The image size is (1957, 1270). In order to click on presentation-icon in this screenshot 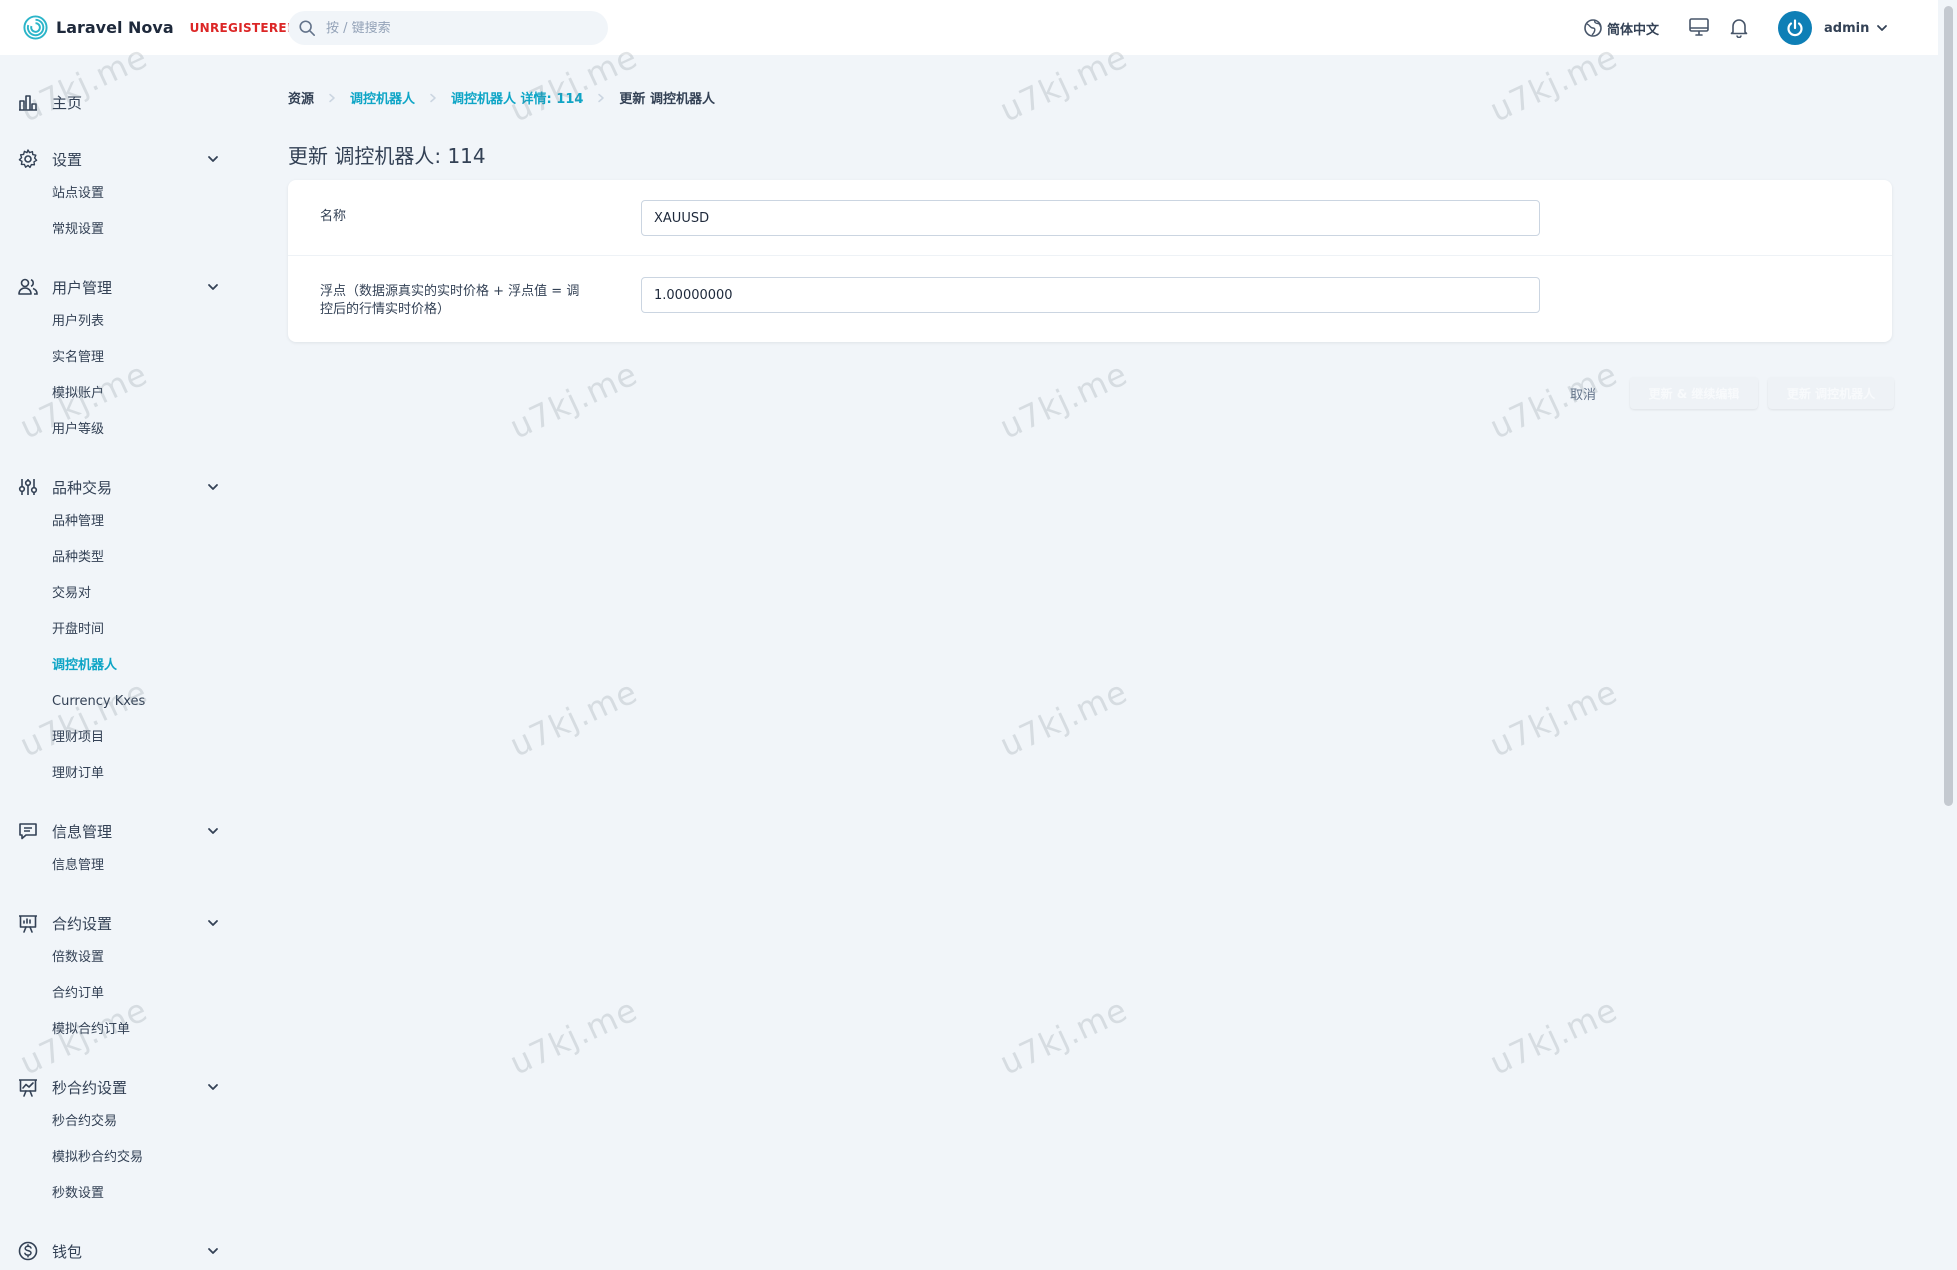, I will do `click(28, 924)`.